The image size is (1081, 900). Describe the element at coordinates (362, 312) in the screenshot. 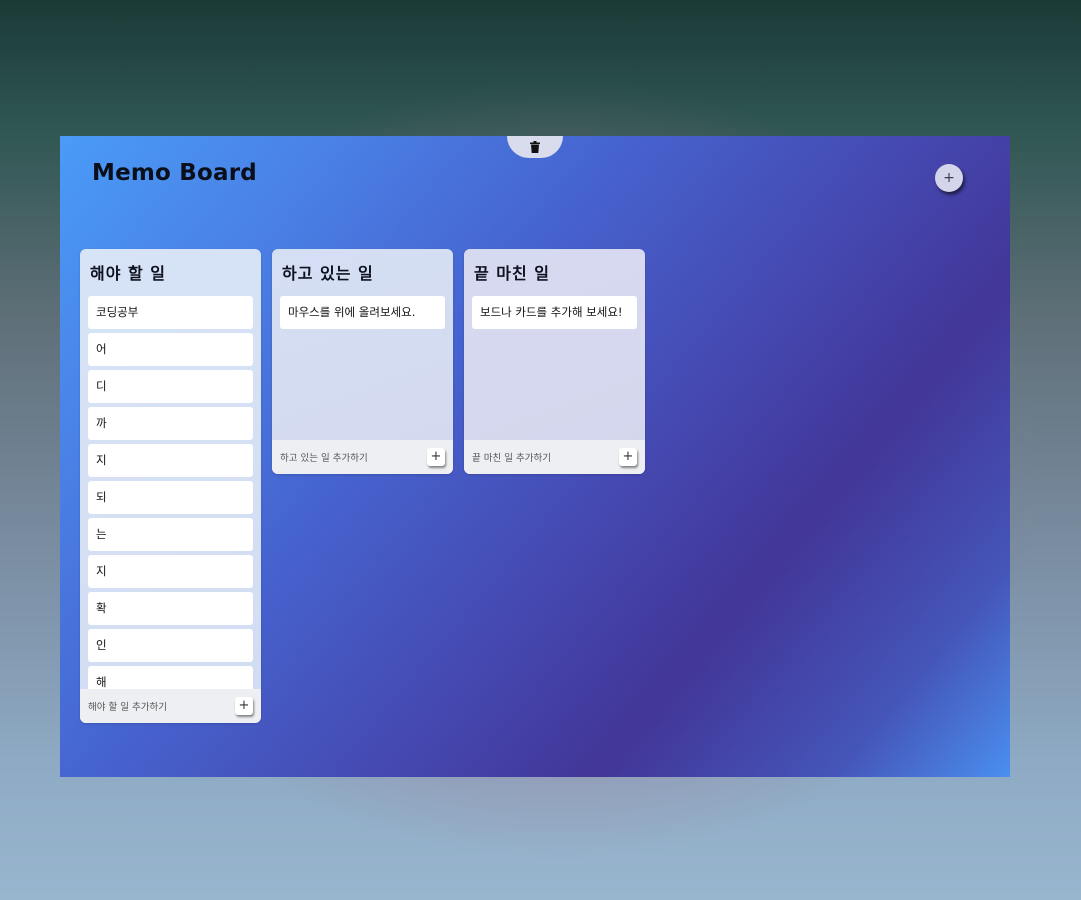

I see `card: 마우스를 위에 올려보세요.` at that location.